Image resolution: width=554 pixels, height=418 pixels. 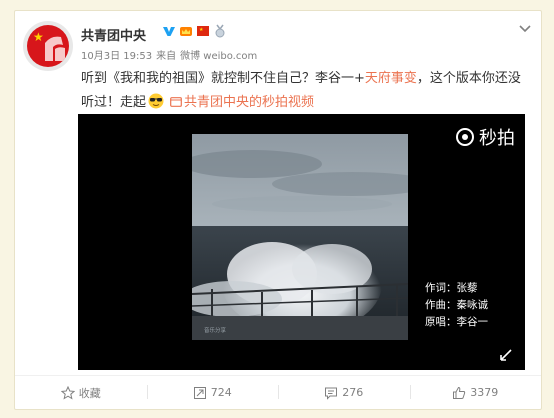 What do you see at coordinates (353, 392) in the screenshot?
I see `comment-count: 276` at bounding box center [353, 392].